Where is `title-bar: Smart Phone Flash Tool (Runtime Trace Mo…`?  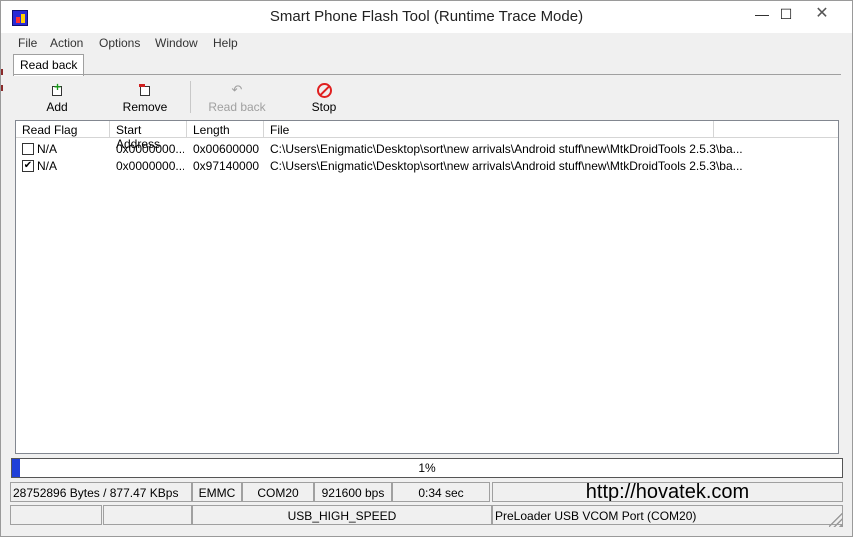
title-bar: Smart Phone Flash Tool (Runtime Trace Mo… is located at coordinates (426, 17).